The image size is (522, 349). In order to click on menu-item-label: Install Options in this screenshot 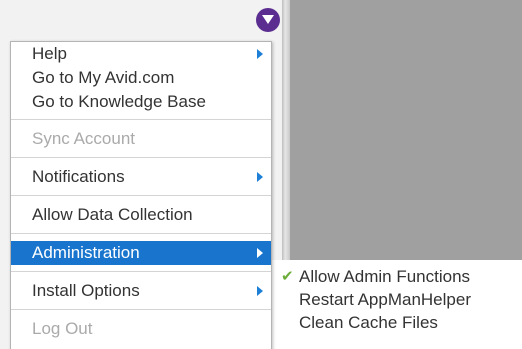, I will do `click(86, 290)`.